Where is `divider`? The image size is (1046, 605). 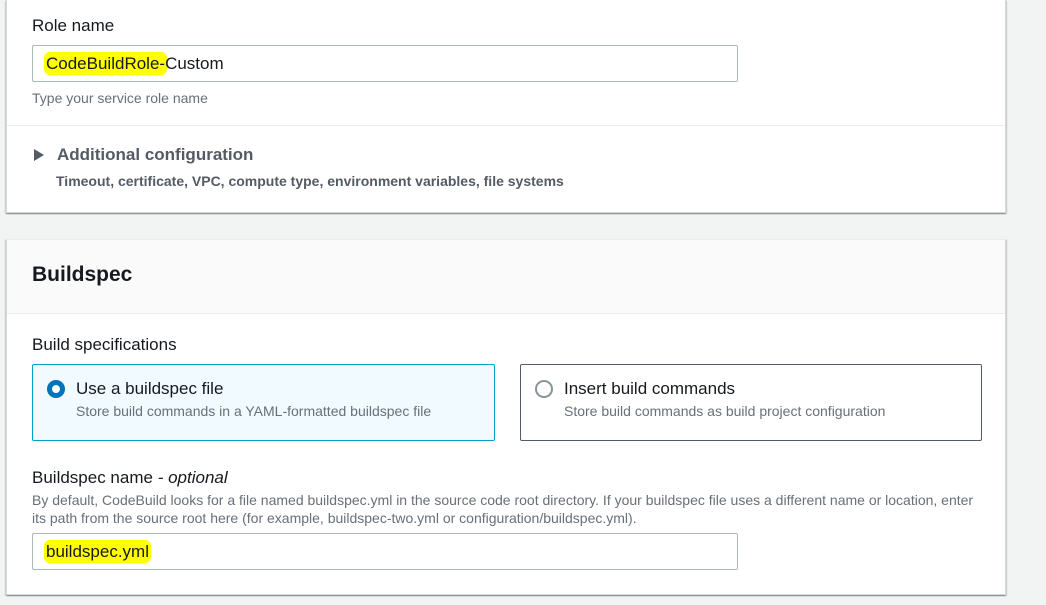
divider is located at coordinates (506, 125).